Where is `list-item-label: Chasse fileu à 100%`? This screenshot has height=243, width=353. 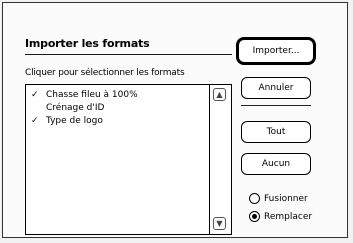
list-item-label: Chasse fileu à 100% is located at coordinates (92, 95).